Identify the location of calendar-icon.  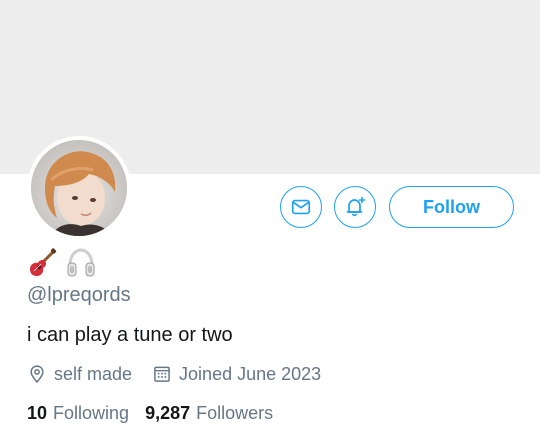
(162, 374).